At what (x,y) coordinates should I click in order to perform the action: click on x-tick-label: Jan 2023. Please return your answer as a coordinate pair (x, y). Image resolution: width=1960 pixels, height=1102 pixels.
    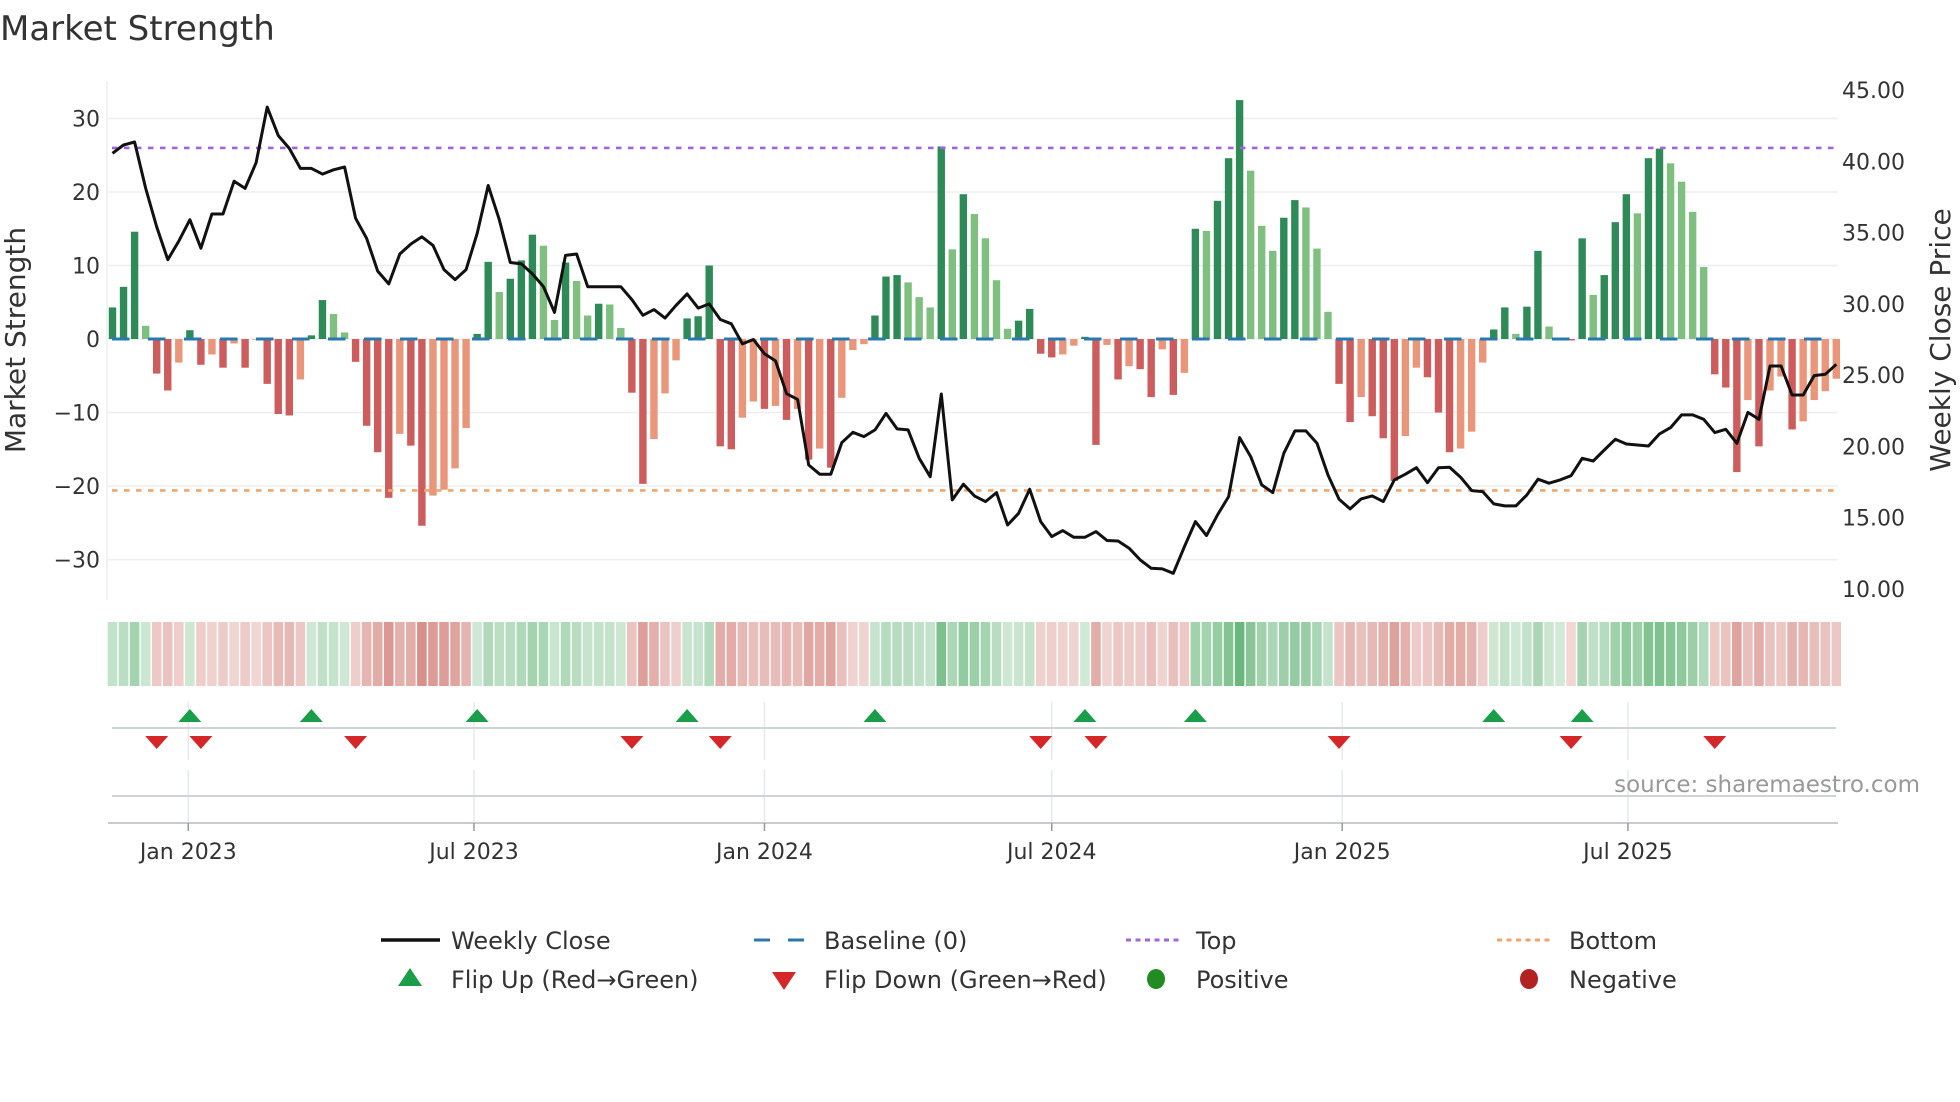
    Looking at the image, I should click on (187, 852).